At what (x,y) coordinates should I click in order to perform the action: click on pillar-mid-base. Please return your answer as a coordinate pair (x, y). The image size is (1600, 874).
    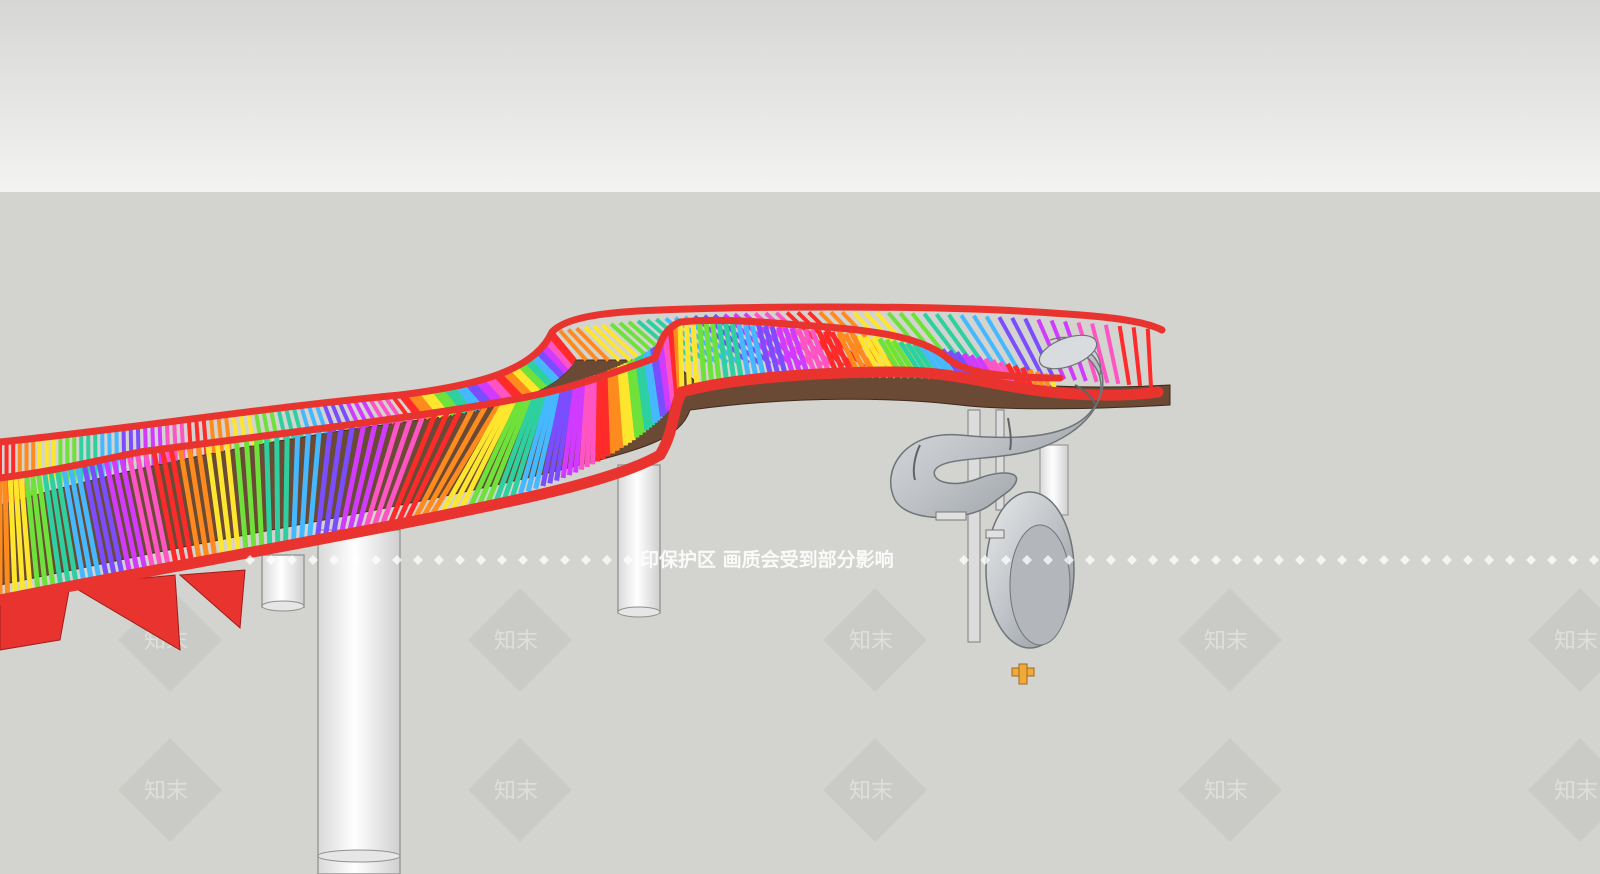
    Looking at the image, I should click on (639, 612).